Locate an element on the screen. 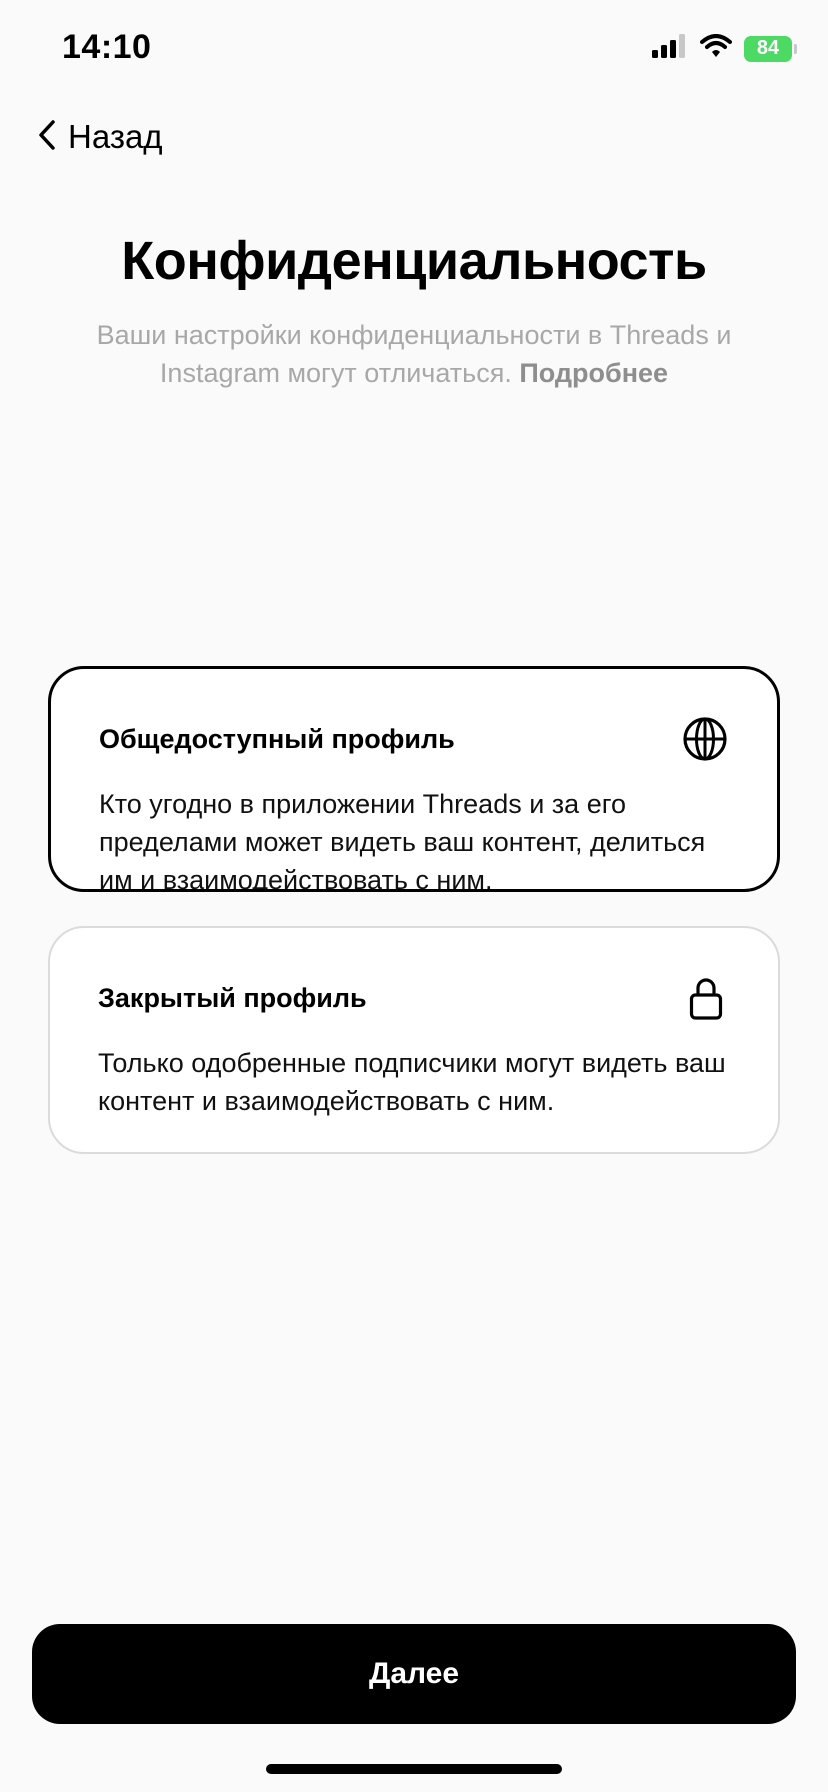 The image size is (828, 1792). globe-icon is located at coordinates (705, 739).